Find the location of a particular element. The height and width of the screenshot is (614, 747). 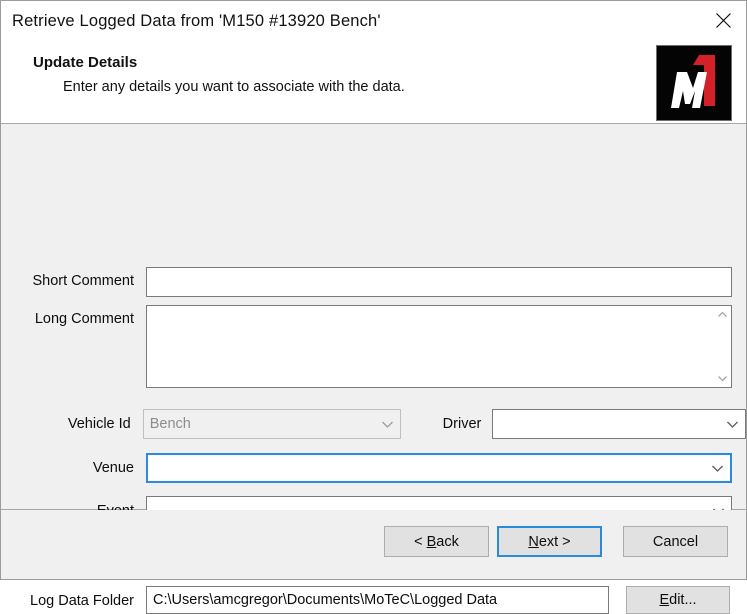

dialog-footer: < Back Next > Cancel is located at coordinates (373, 544).